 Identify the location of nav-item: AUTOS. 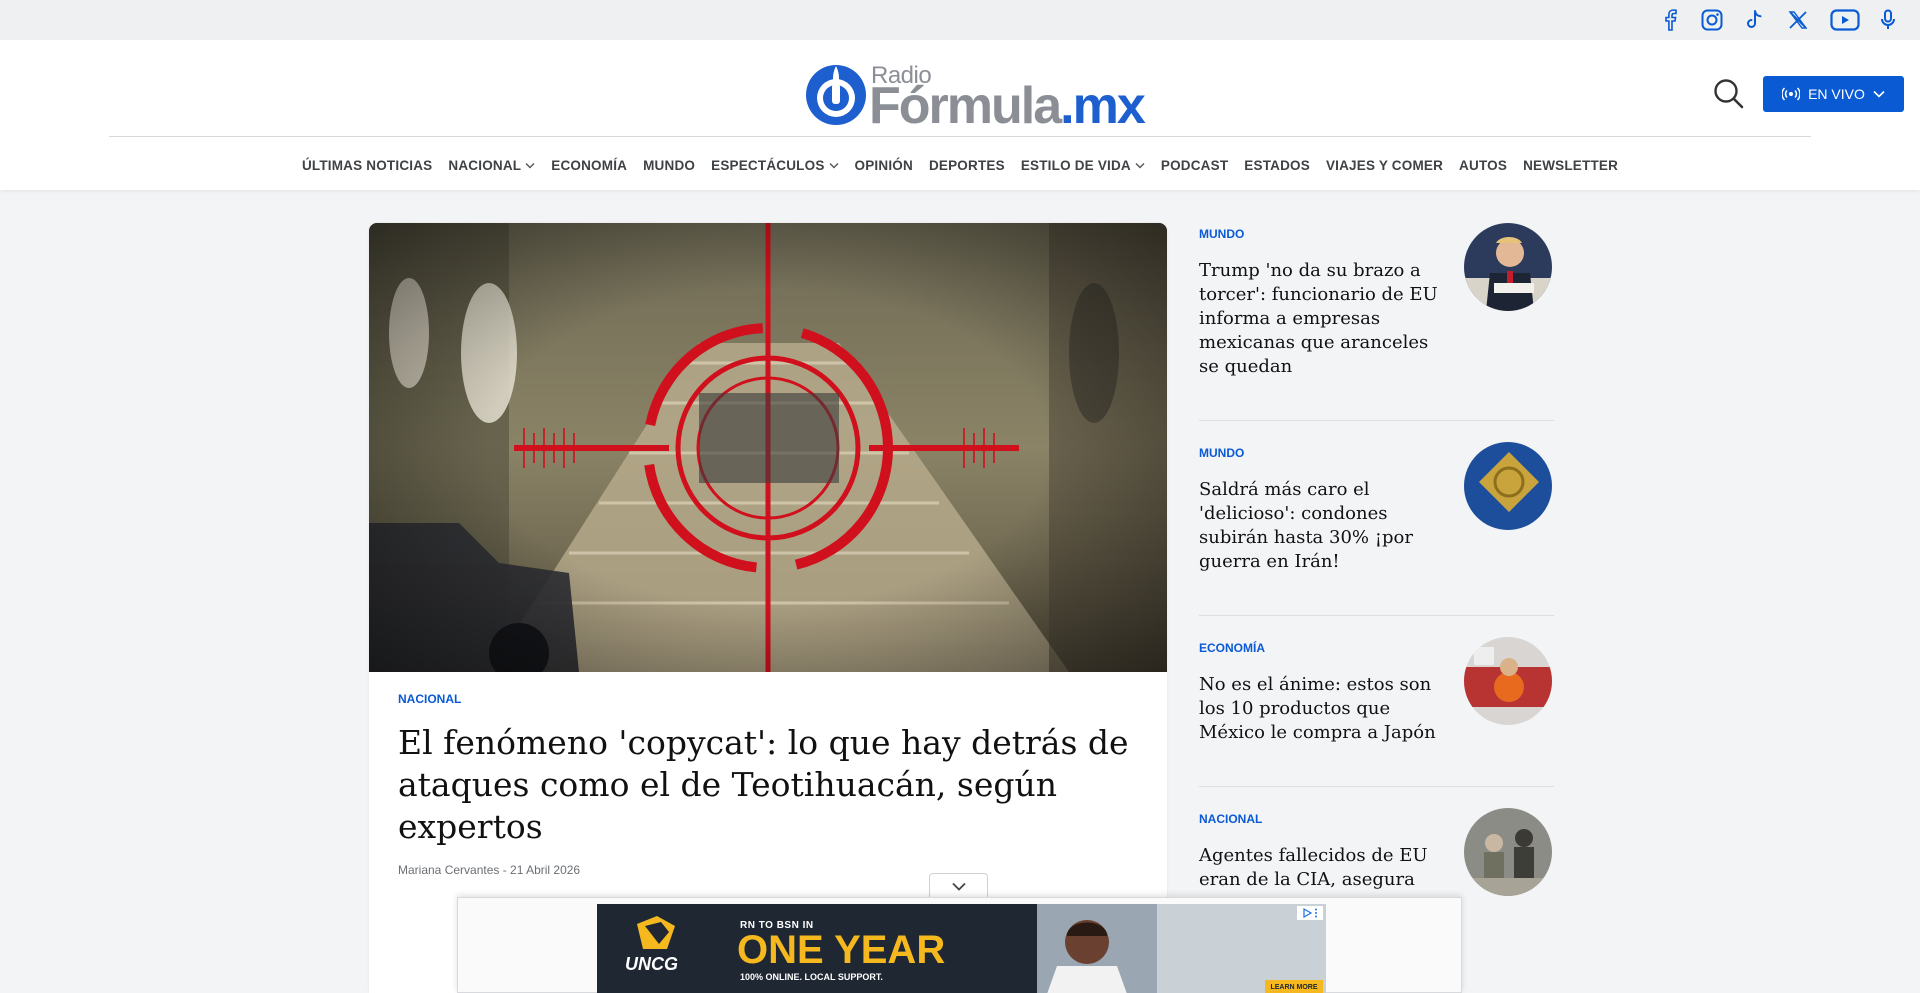
(1483, 165).